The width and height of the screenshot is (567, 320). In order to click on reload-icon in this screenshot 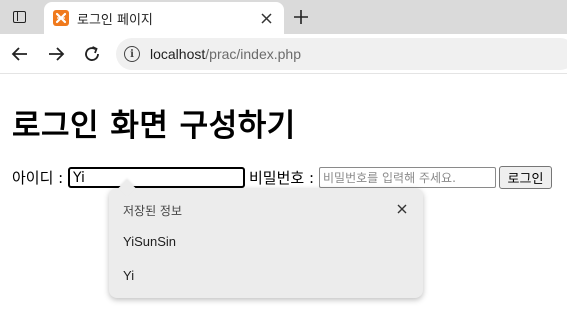, I will do `click(92, 53)`.